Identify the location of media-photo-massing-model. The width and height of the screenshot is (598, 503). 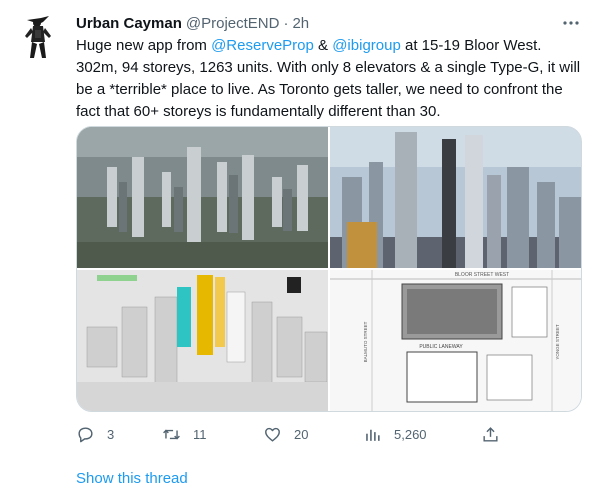
(202, 340).